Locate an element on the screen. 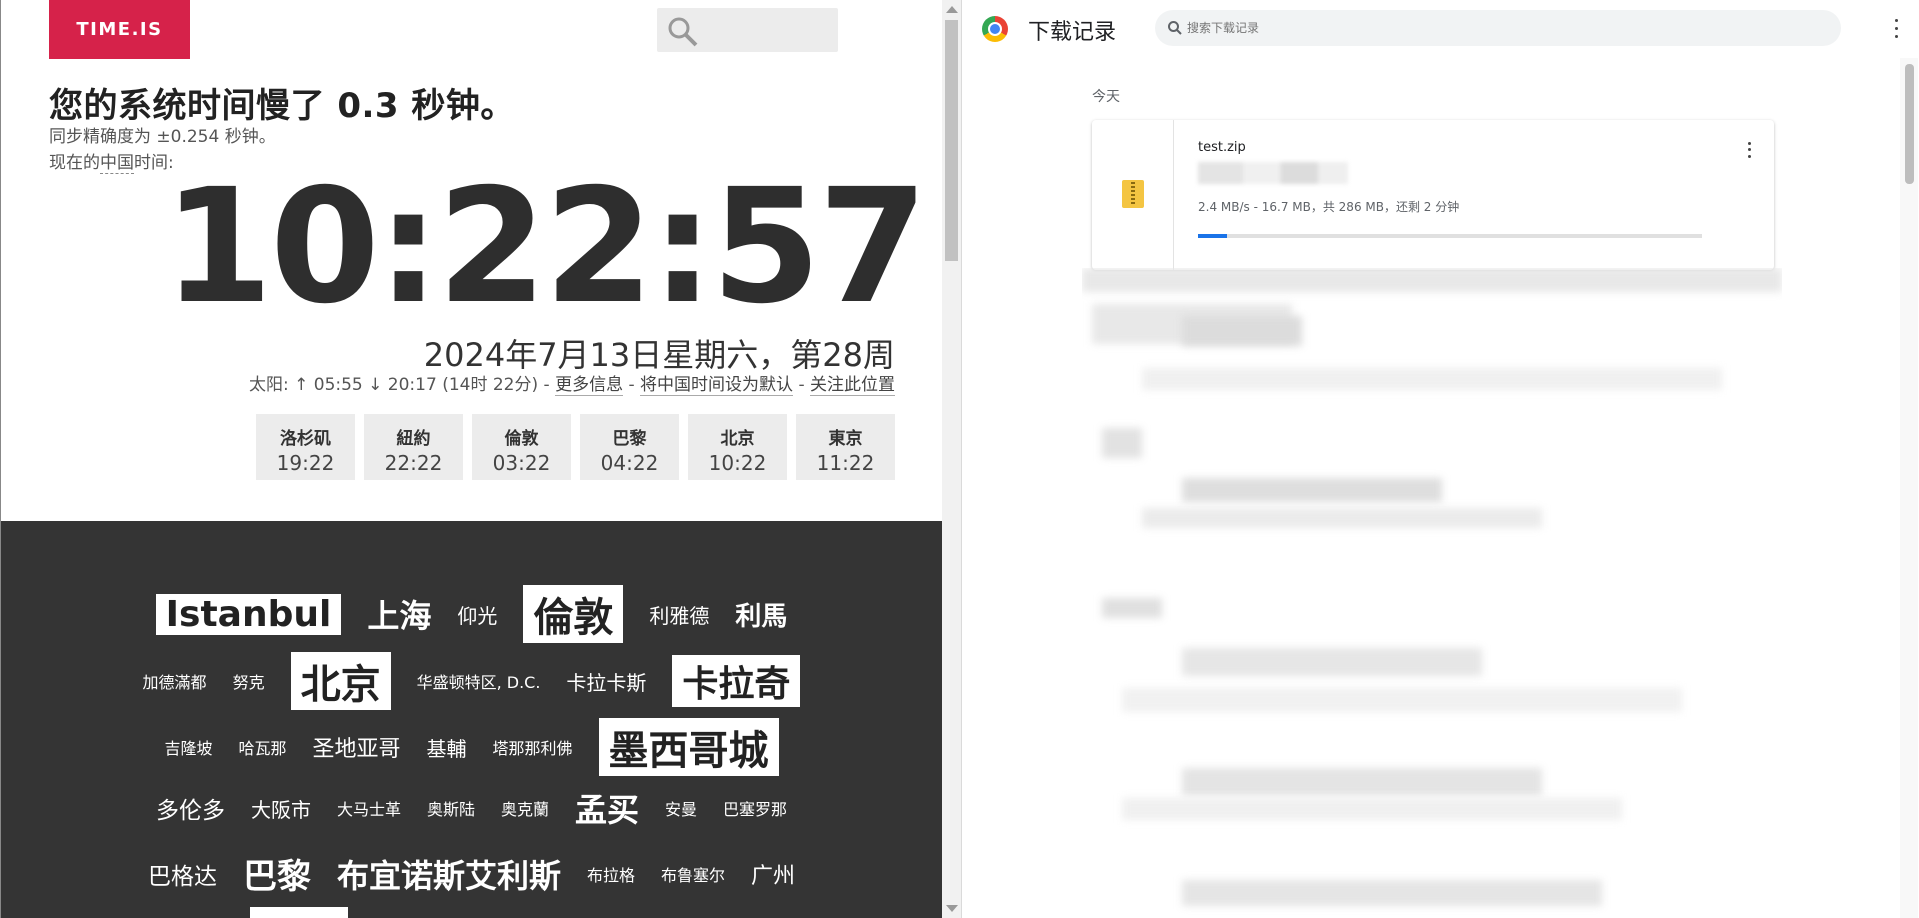 The height and width of the screenshot is (918, 1919). city-name: 倫敦 is located at coordinates (521, 439).